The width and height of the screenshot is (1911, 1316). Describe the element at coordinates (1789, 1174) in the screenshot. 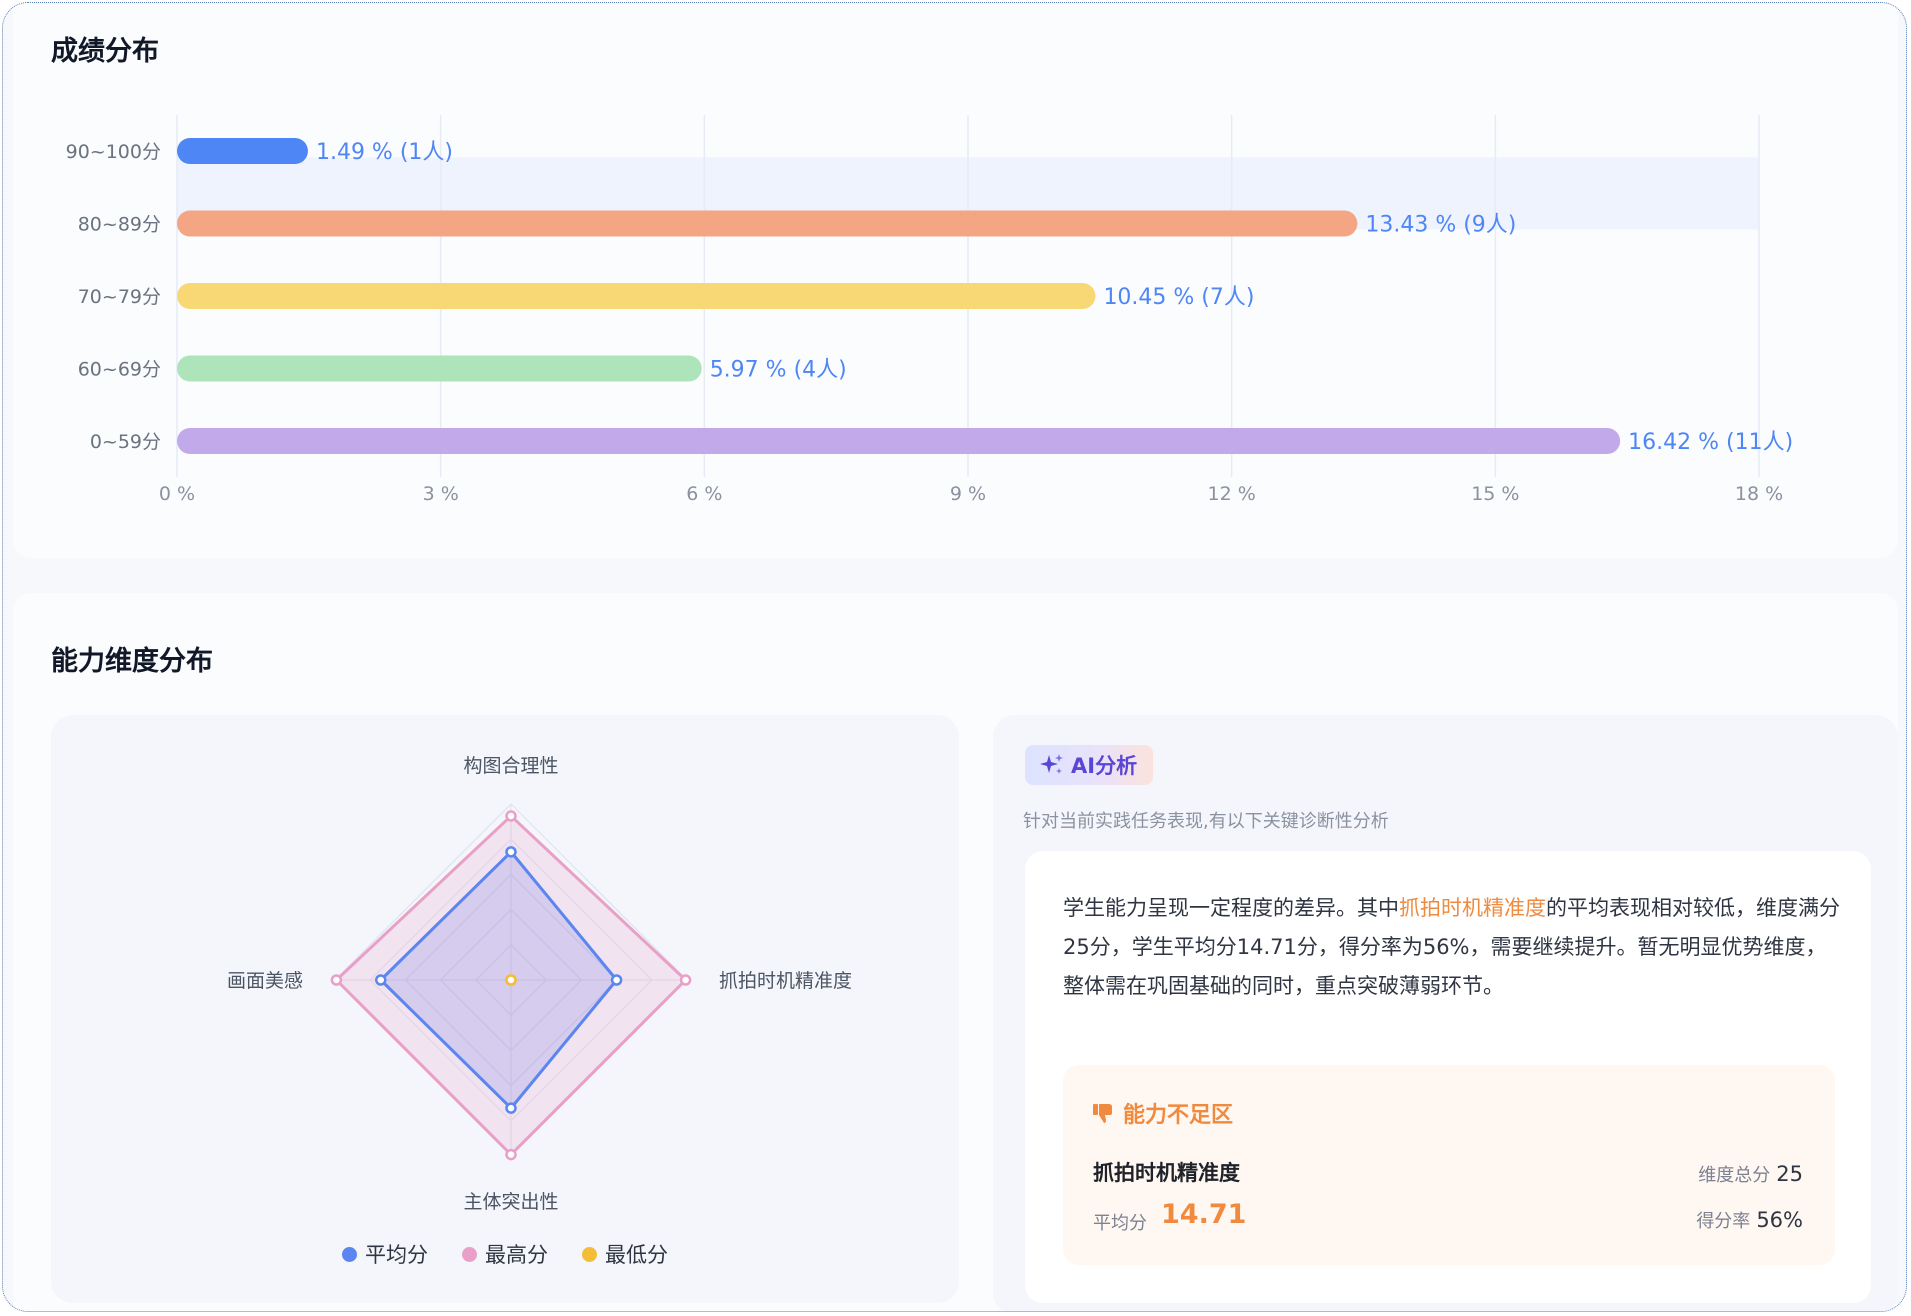

I see `weak-area-total-value: 25` at that location.